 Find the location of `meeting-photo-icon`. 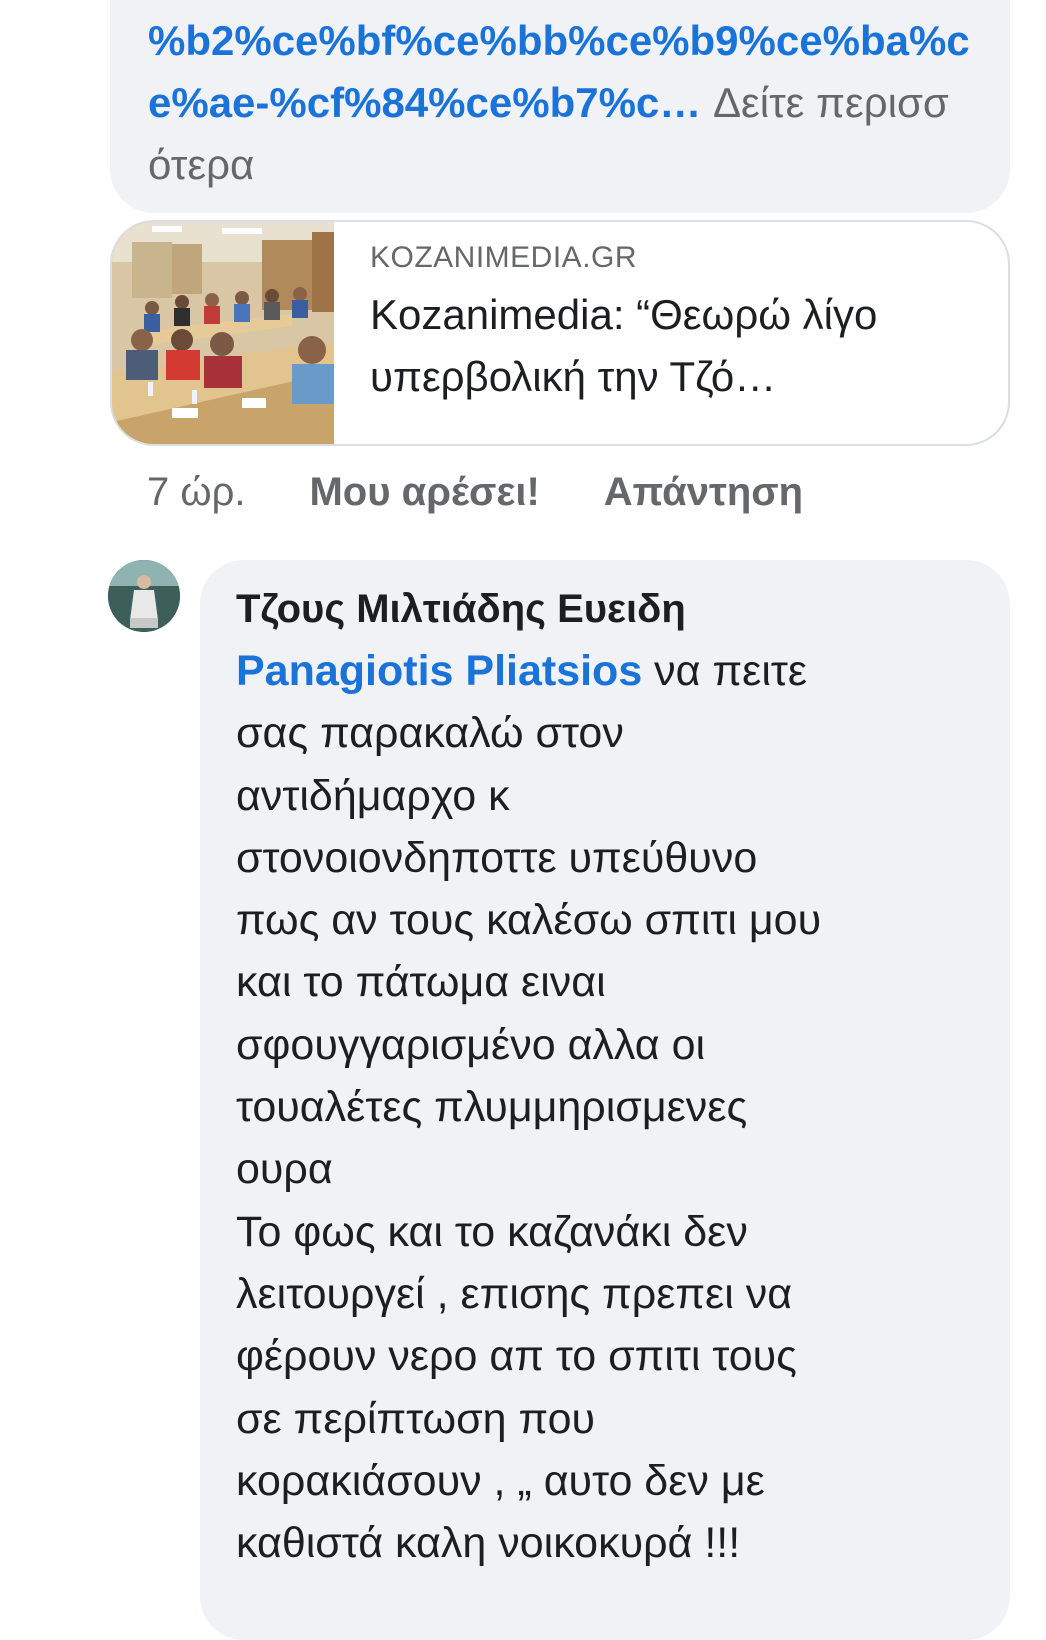

meeting-photo-icon is located at coordinates (223, 333).